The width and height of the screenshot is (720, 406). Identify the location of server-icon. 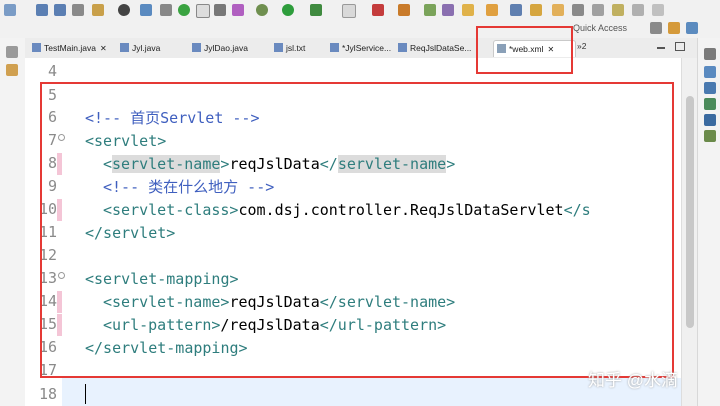
(349, 11).